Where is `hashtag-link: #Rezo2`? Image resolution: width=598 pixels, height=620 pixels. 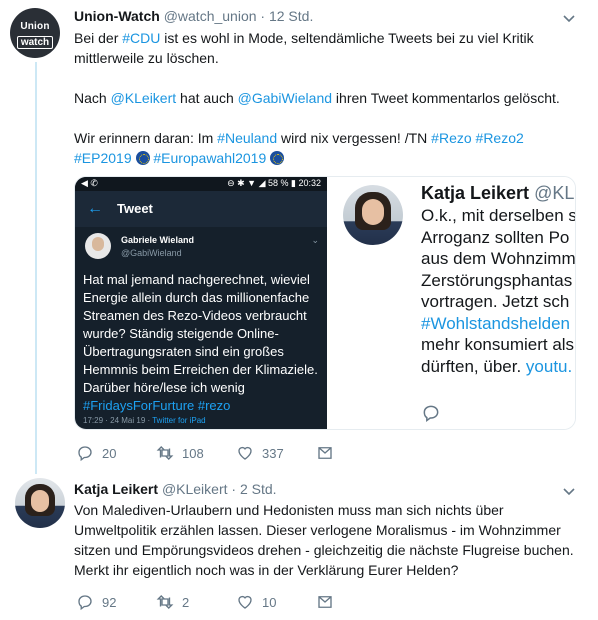 hashtag-link: #Rezo2 is located at coordinates (500, 138).